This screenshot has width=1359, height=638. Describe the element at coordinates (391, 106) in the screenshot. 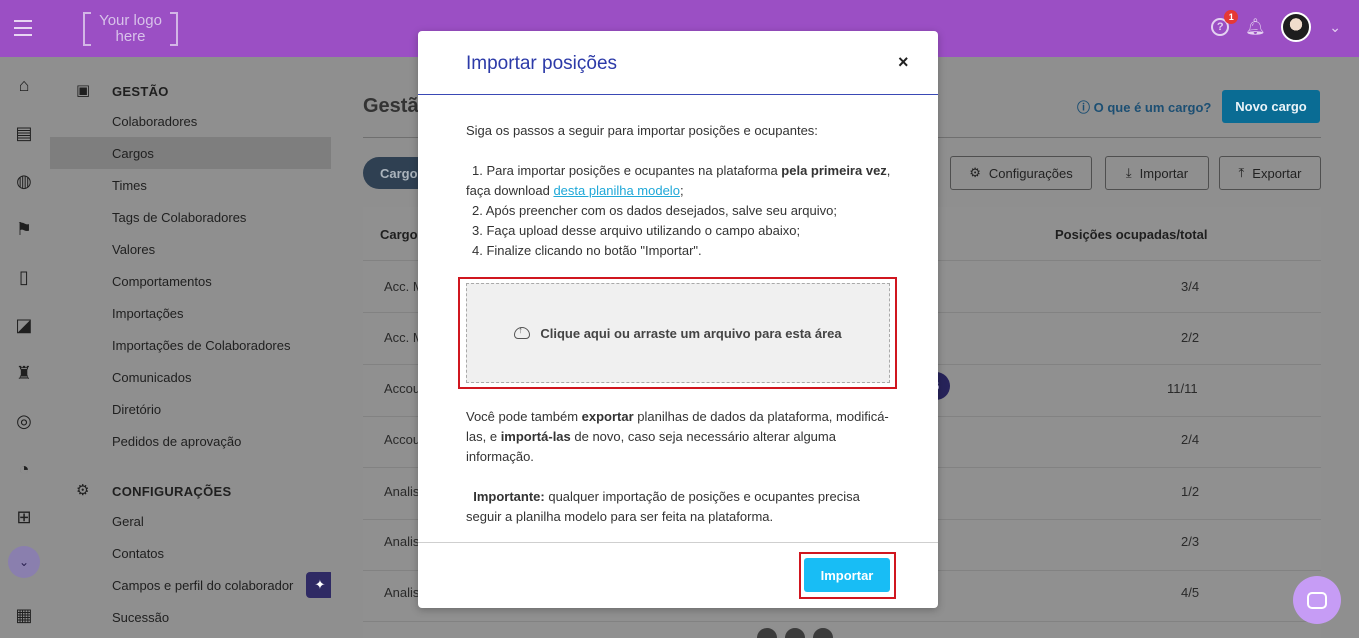

I see `page-title: Gestã` at that location.